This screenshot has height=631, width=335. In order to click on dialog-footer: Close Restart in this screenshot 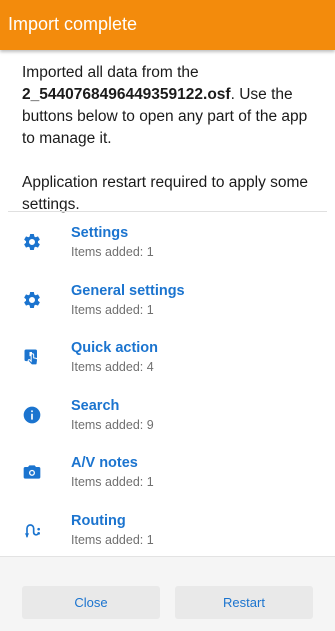, I will do `click(167, 593)`.